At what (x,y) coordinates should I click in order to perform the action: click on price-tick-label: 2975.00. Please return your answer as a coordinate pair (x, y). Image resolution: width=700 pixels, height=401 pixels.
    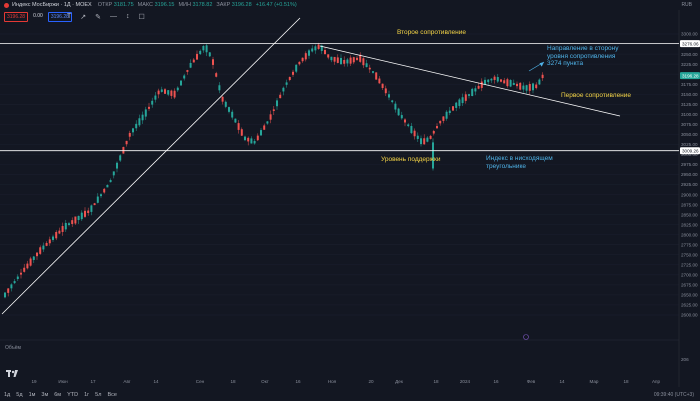
    Looking at the image, I should click on (689, 164).